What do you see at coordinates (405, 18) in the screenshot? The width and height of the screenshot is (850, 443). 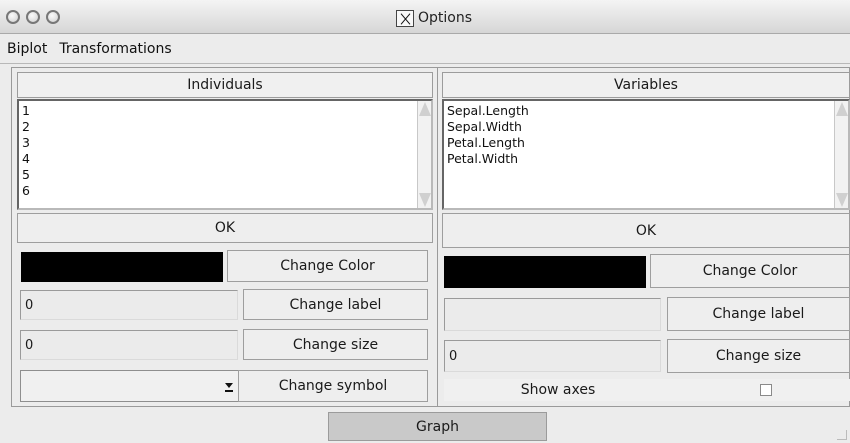 I see `x11-app-icon` at bounding box center [405, 18].